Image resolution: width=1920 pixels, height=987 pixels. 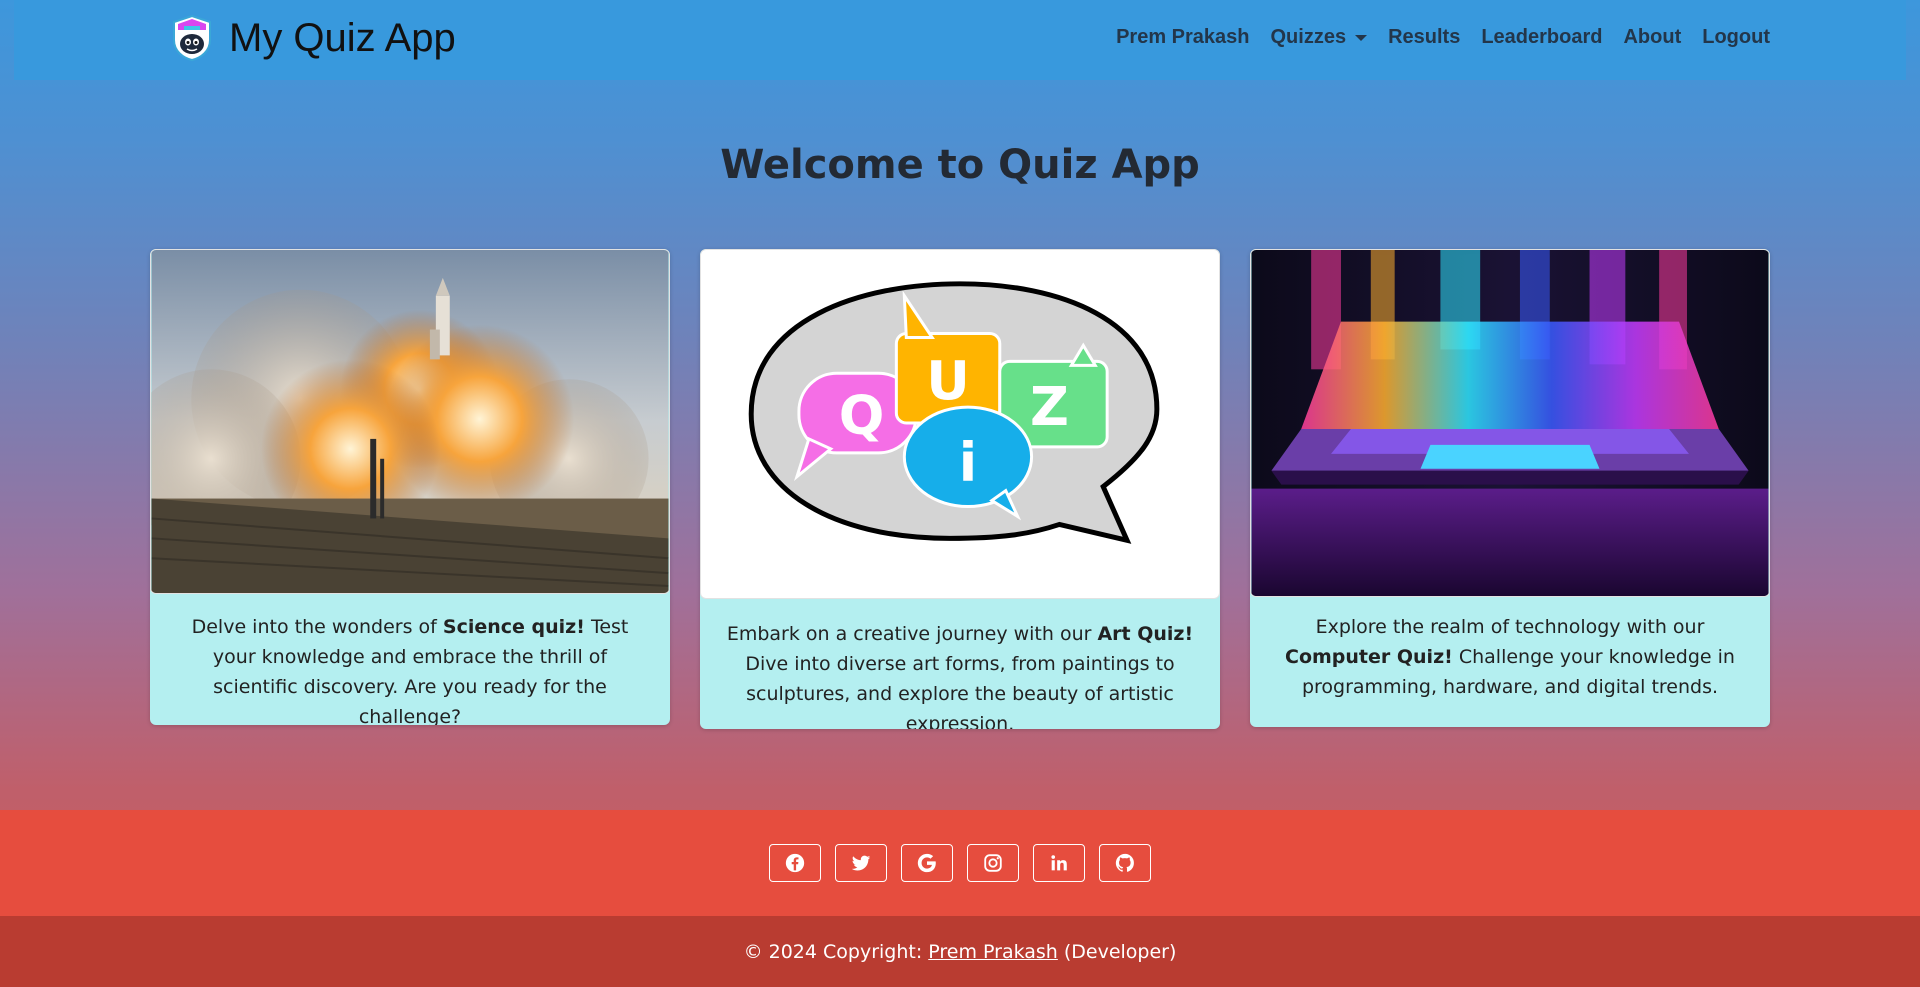 What do you see at coordinates (912, 634) in the screenshot?
I see `card-text-part: Embark on a creative journey with our` at bounding box center [912, 634].